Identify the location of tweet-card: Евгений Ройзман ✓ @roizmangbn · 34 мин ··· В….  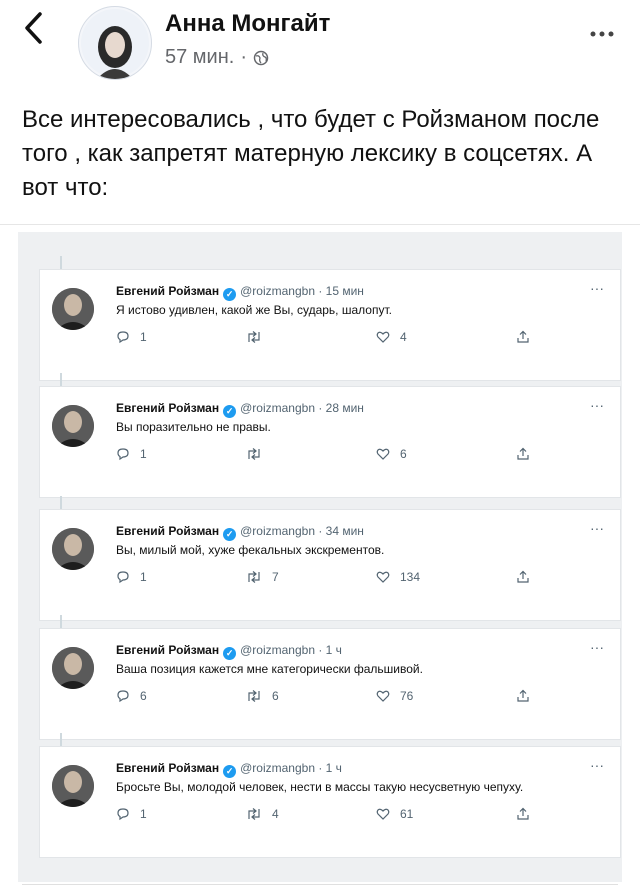
(330, 565).